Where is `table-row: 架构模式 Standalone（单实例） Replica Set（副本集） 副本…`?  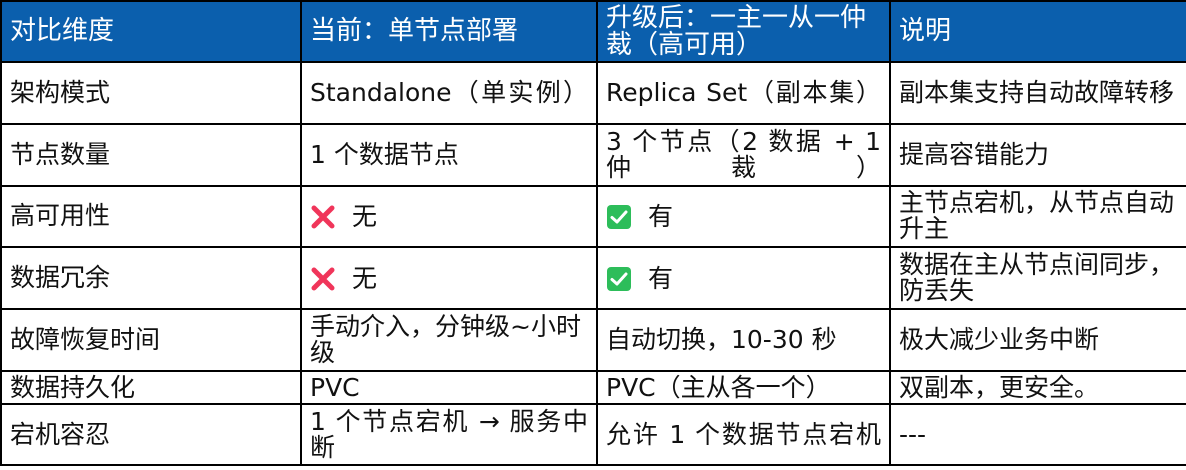 table-row: 架构模式 Standalone（单实例） Replica Set（副本集） 副本… is located at coordinates (593, 93).